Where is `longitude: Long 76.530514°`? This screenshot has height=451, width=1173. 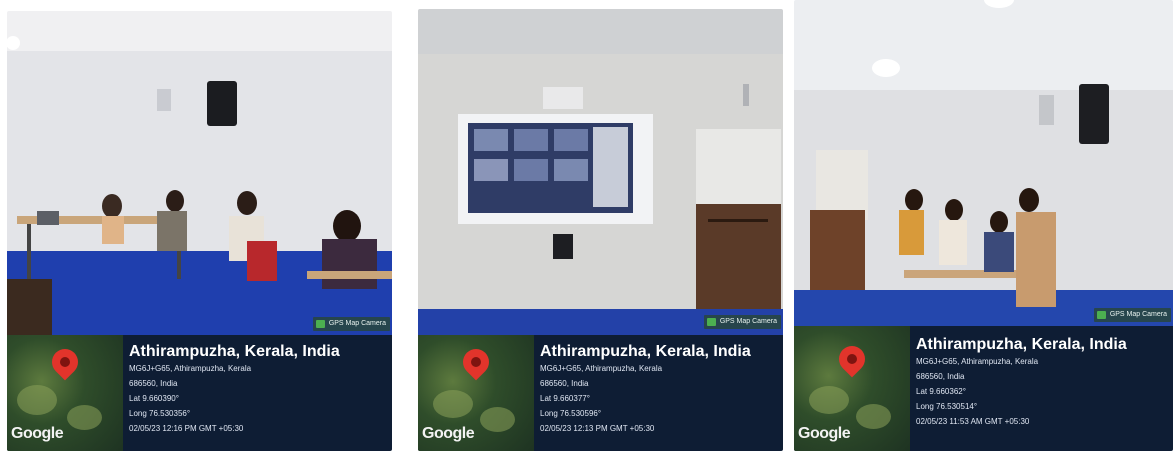 longitude: Long 76.530514° is located at coordinates (947, 406).